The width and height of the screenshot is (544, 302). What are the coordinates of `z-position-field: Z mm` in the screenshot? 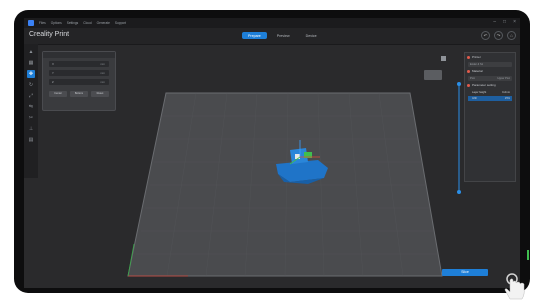 It's located at (79, 82).